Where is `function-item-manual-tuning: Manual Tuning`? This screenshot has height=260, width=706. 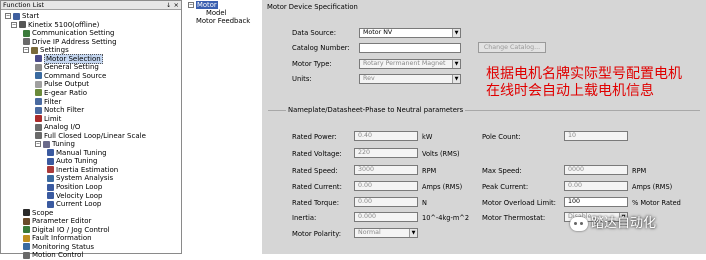
function-item-manual-tuning: Manual Tuning is located at coordinates (77, 153).